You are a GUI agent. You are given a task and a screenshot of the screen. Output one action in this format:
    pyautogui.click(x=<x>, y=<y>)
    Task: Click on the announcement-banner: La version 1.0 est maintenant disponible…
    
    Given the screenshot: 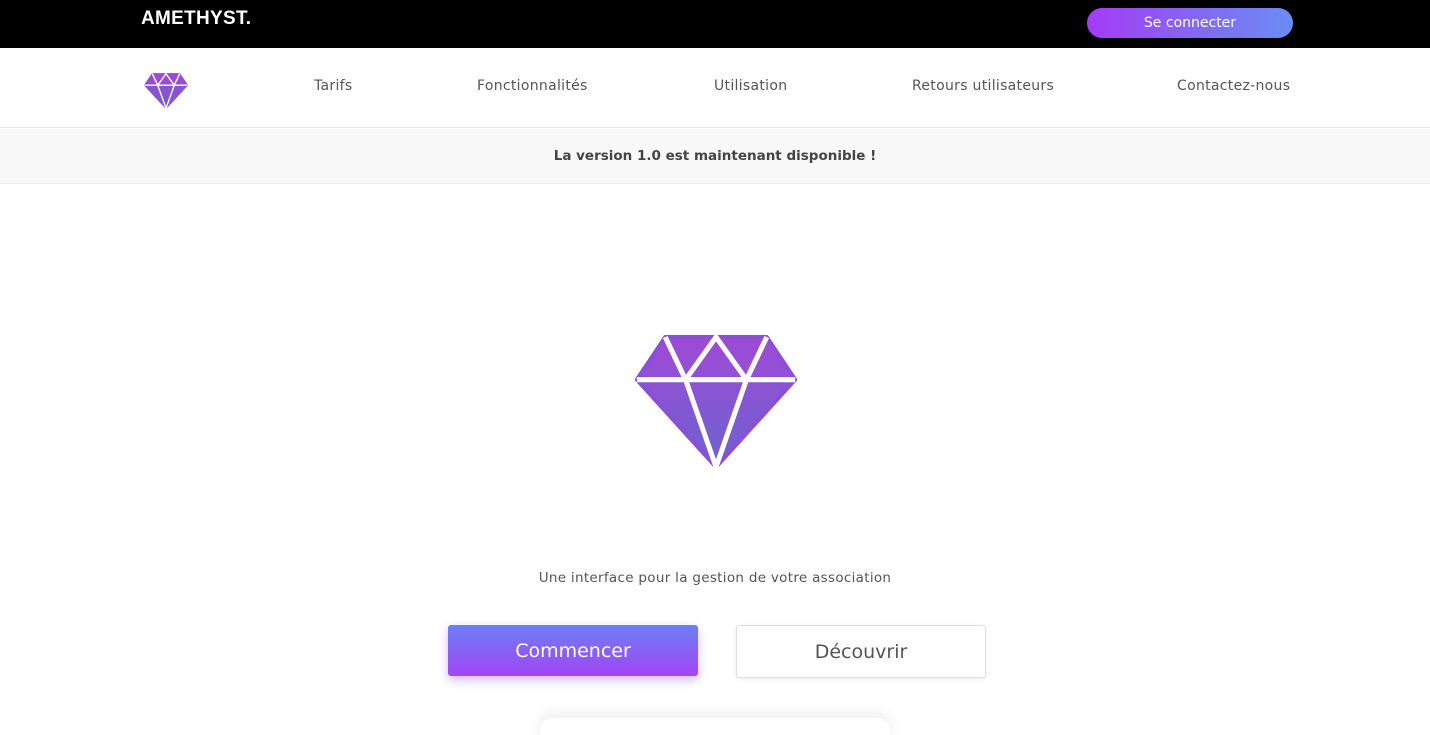 What is the action you would take?
    pyautogui.click(x=715, y=156)
    